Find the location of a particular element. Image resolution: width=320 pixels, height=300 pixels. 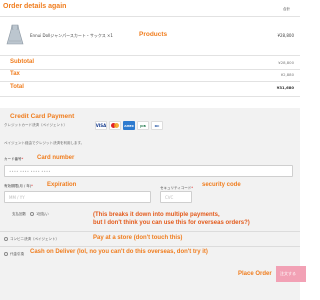

convenience-radio is located at coordinates (6, 239).